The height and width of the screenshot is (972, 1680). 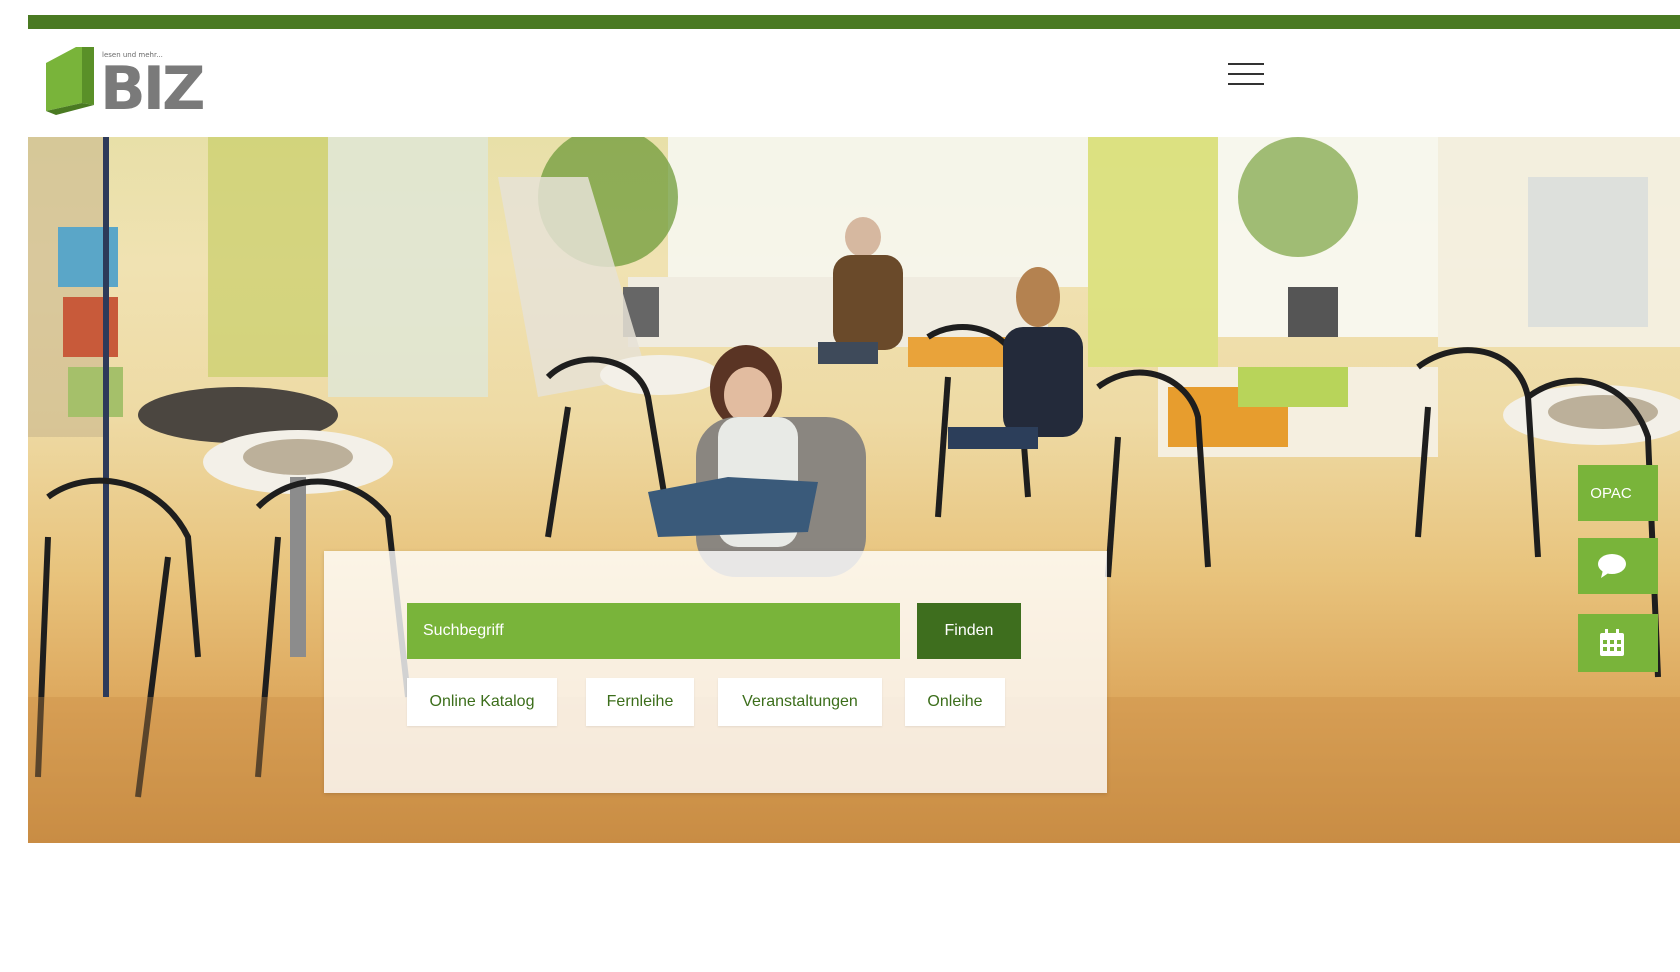 What do you see at coordinates (854, 83) in the screenshot?
I see `site-header: lesen und mehr... BIZ` at bounding box center [854, 83].